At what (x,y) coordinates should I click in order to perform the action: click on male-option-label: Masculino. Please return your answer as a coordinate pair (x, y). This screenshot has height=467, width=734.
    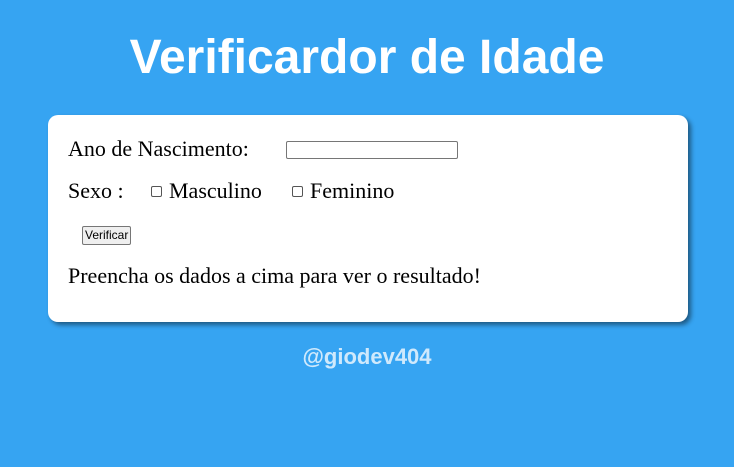
    Looking at the image, I should click on (215, 191).